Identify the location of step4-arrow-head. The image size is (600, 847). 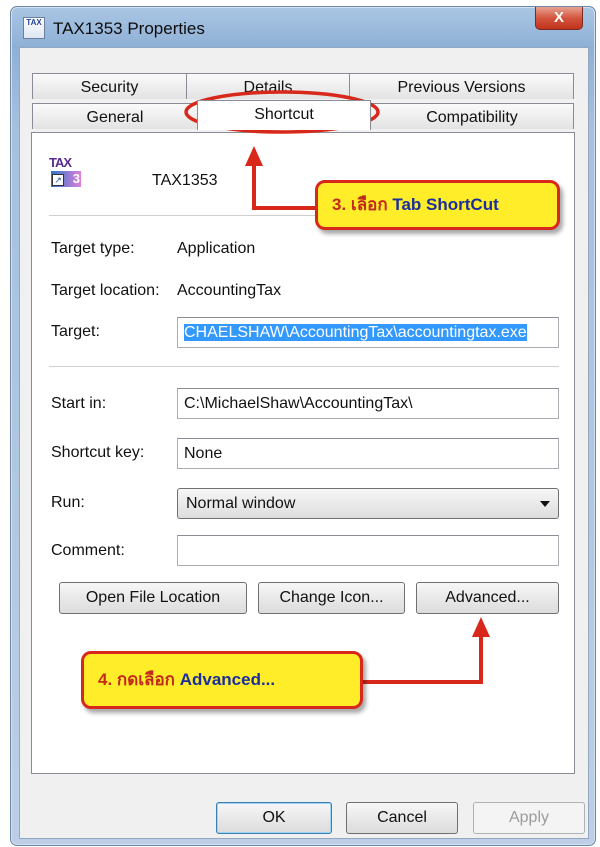
(481, 627).